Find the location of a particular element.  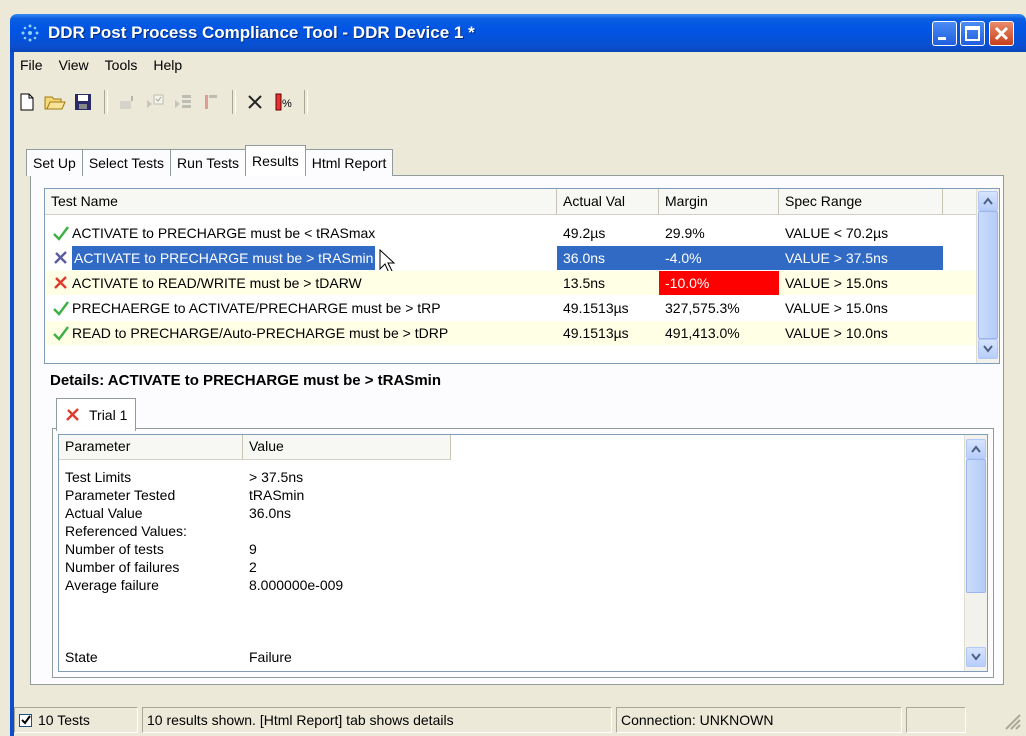

parameter-row: Test Limits > 37.5ns is located at coordinates (181, 477).